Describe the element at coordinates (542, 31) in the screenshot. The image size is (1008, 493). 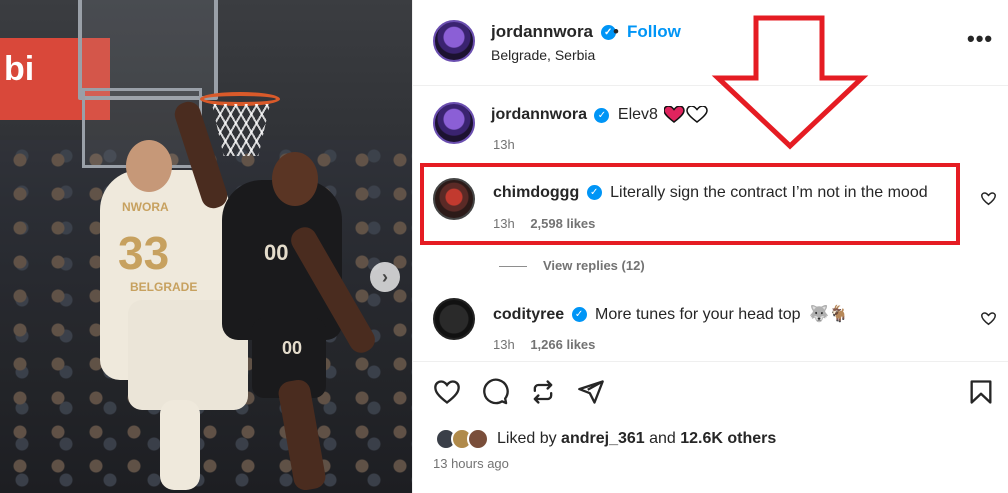
I see `author-username: jordannwora` at that location.